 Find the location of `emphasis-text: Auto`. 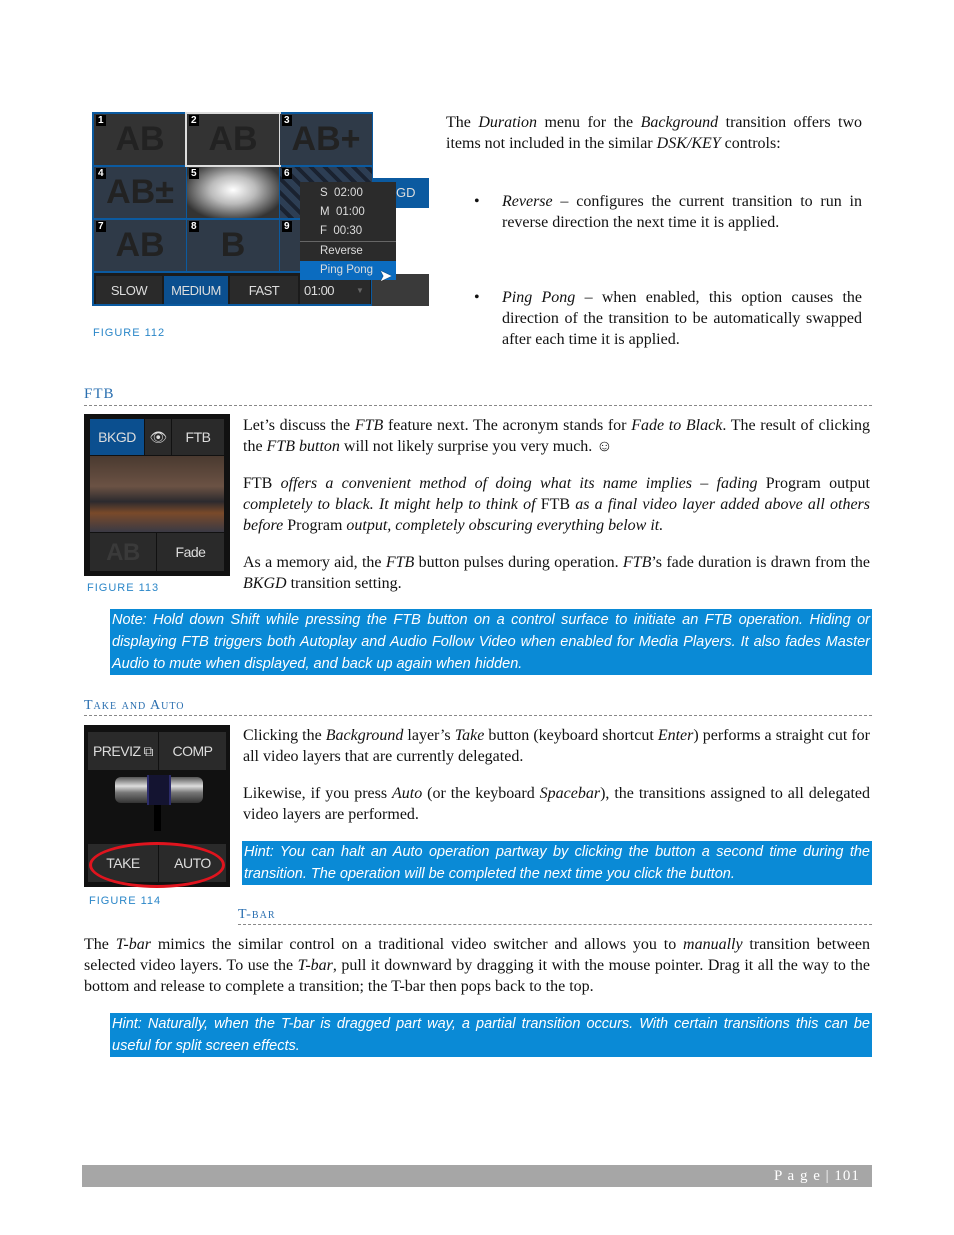

emphasis-text: Auto is located at coordinates (407, 793).